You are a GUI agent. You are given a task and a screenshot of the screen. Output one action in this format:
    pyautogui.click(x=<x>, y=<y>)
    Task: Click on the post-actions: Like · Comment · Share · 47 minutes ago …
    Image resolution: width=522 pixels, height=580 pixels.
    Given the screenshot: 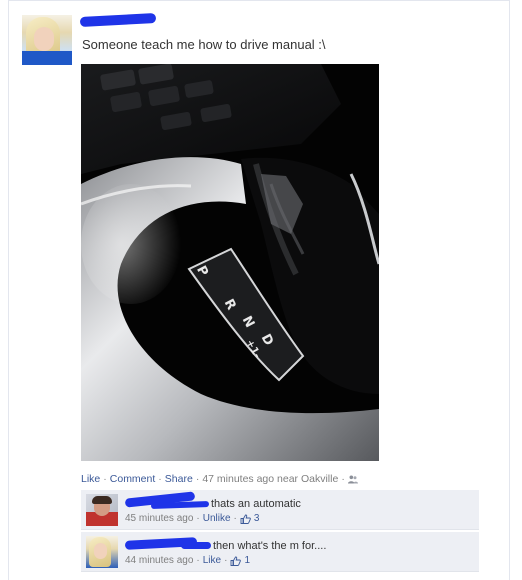 What is the action you would take?
    pyautogui.click(x=219, y=479)
    